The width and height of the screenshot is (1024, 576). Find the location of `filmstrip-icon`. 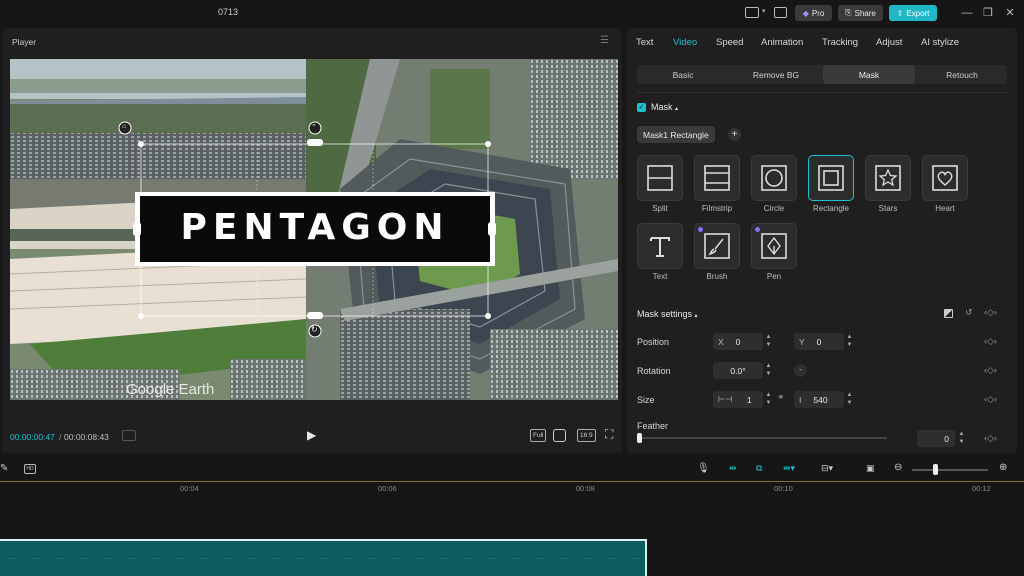

filmstrip-icon is located at coordinates (129, 435).